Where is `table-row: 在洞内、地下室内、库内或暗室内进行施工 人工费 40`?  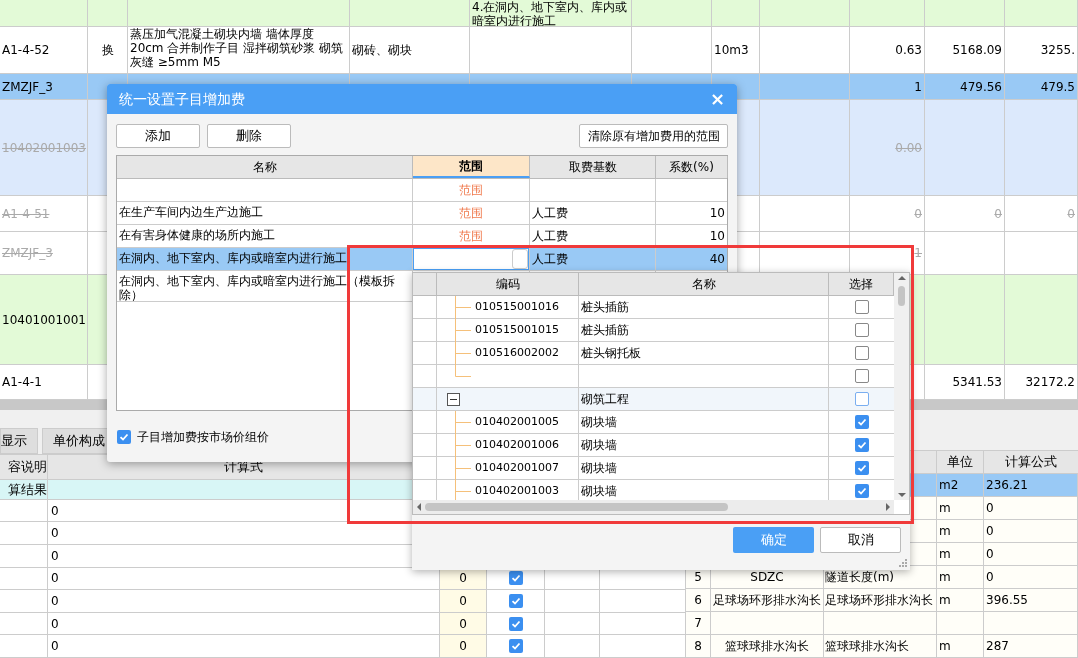 table-row: 在洞内、地下室内、库内或暗室内进行施工 人工费 40 is located at coordinates (422, 259).